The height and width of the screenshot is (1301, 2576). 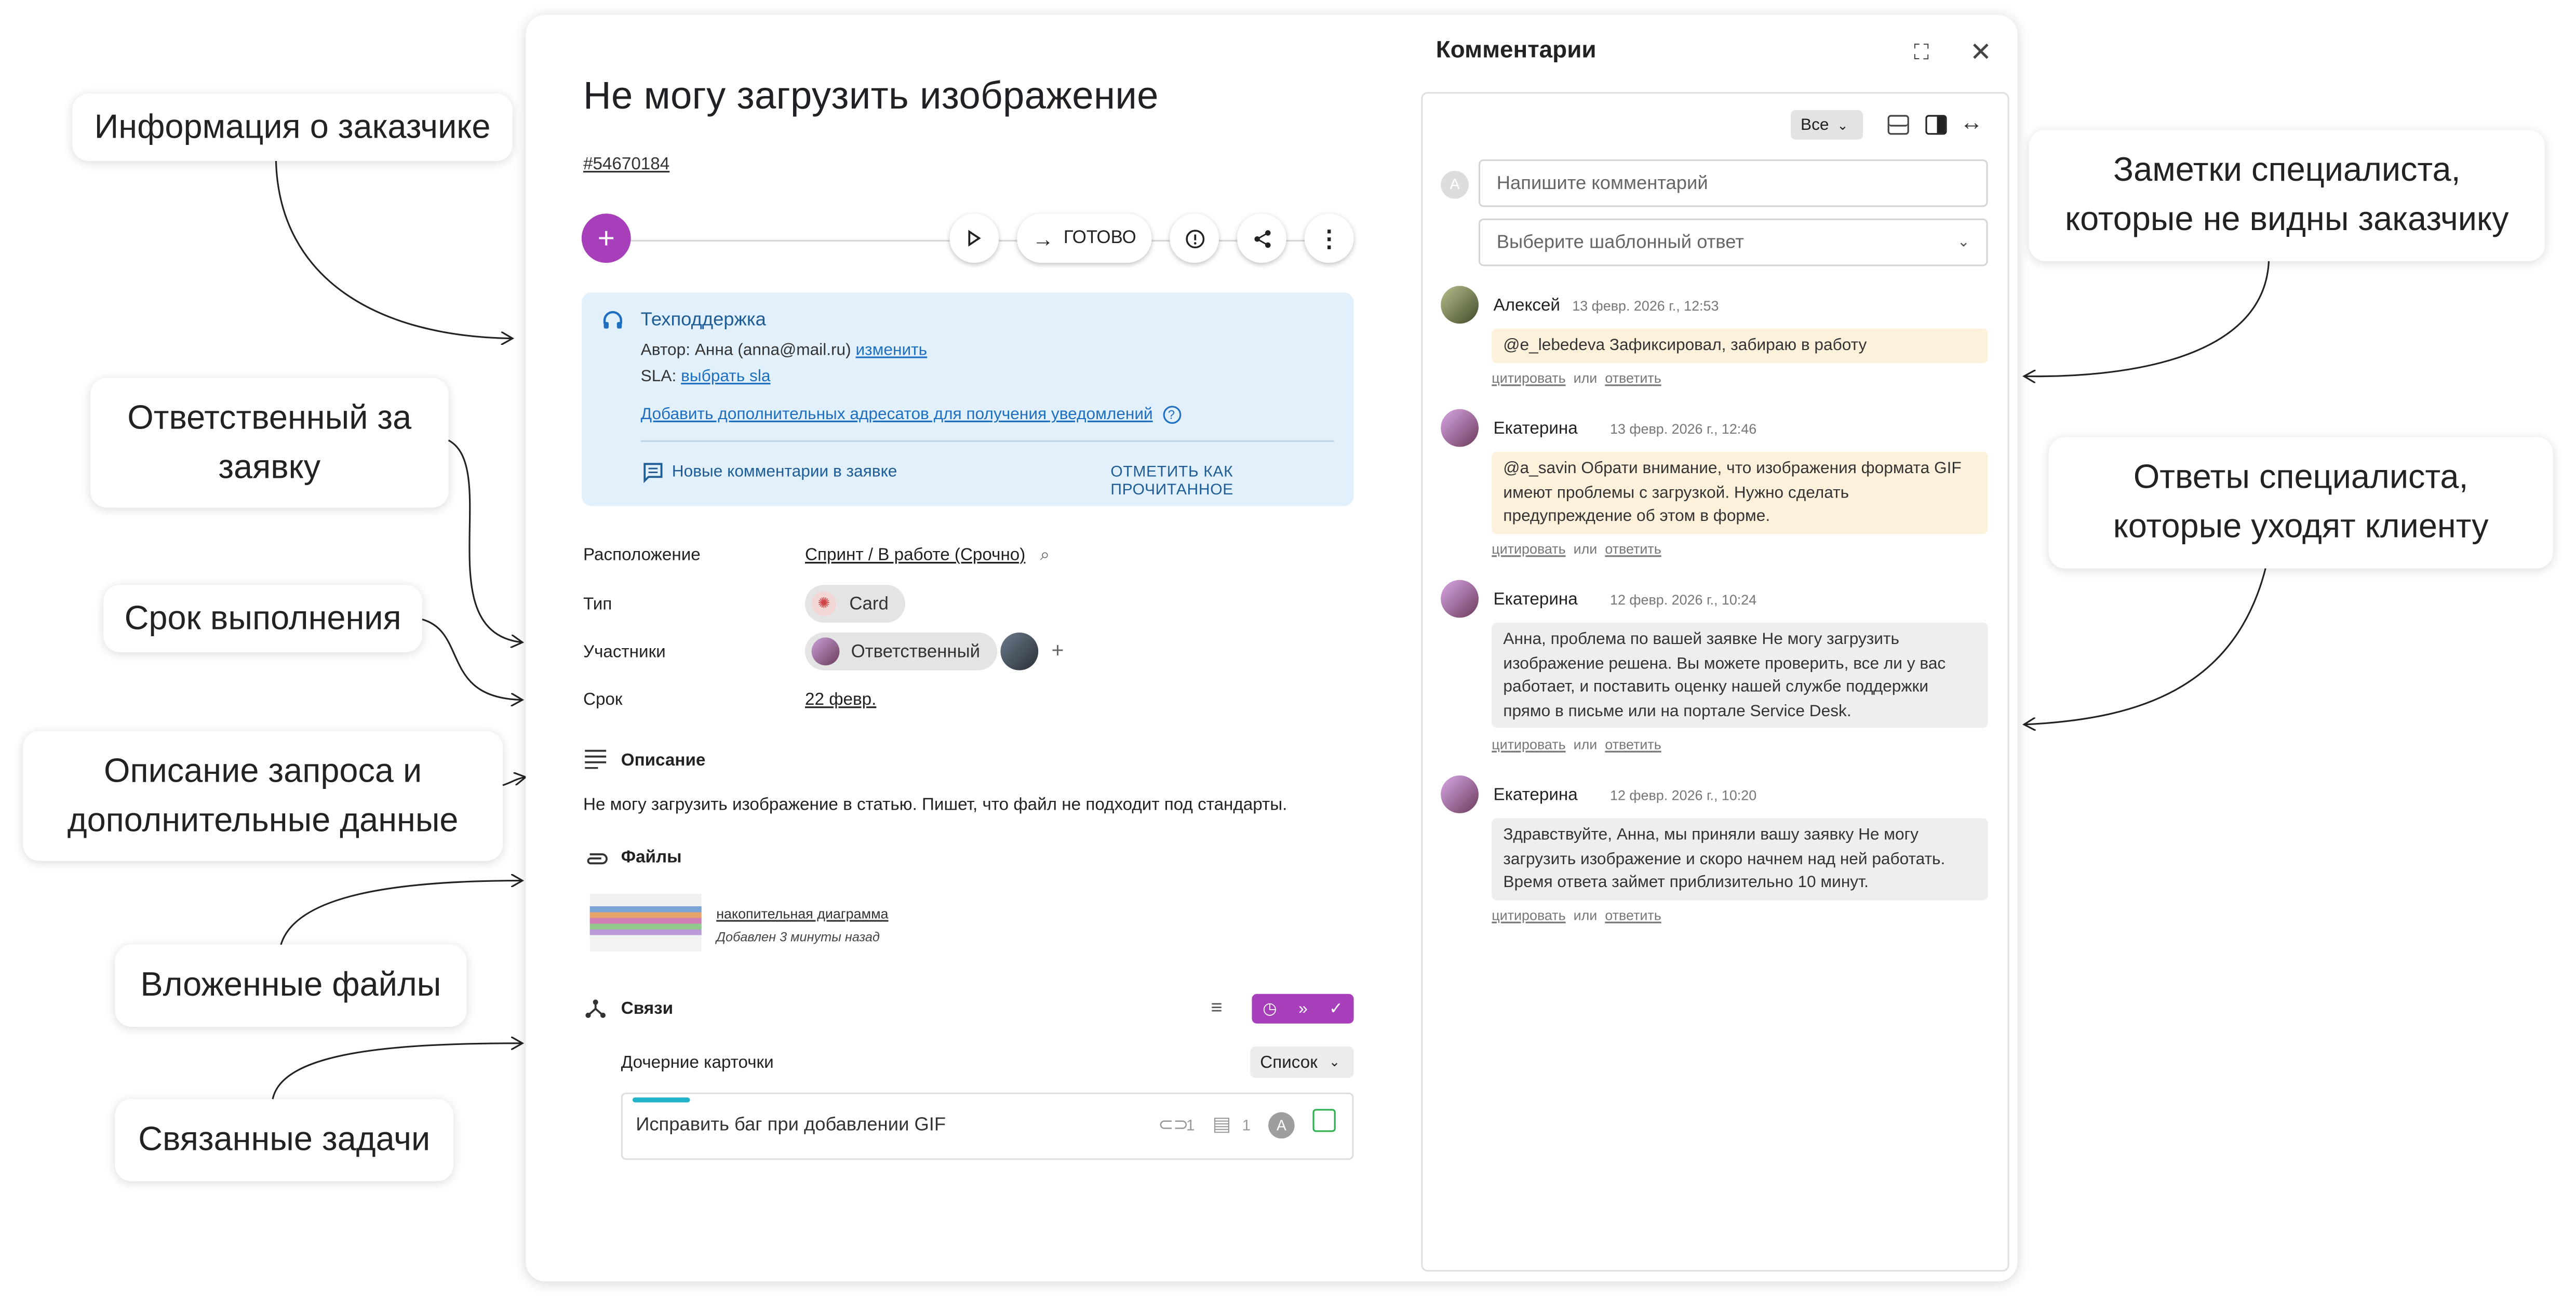 I want to click on author-label: Автор: Анна (anna@mail.ru), so click(x=746, y=350).